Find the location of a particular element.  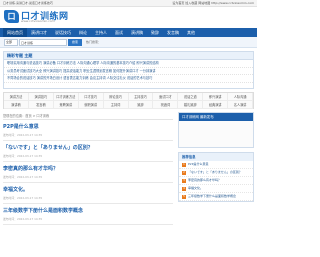

logo-icon: 口 is located at coordinates (11, 16).